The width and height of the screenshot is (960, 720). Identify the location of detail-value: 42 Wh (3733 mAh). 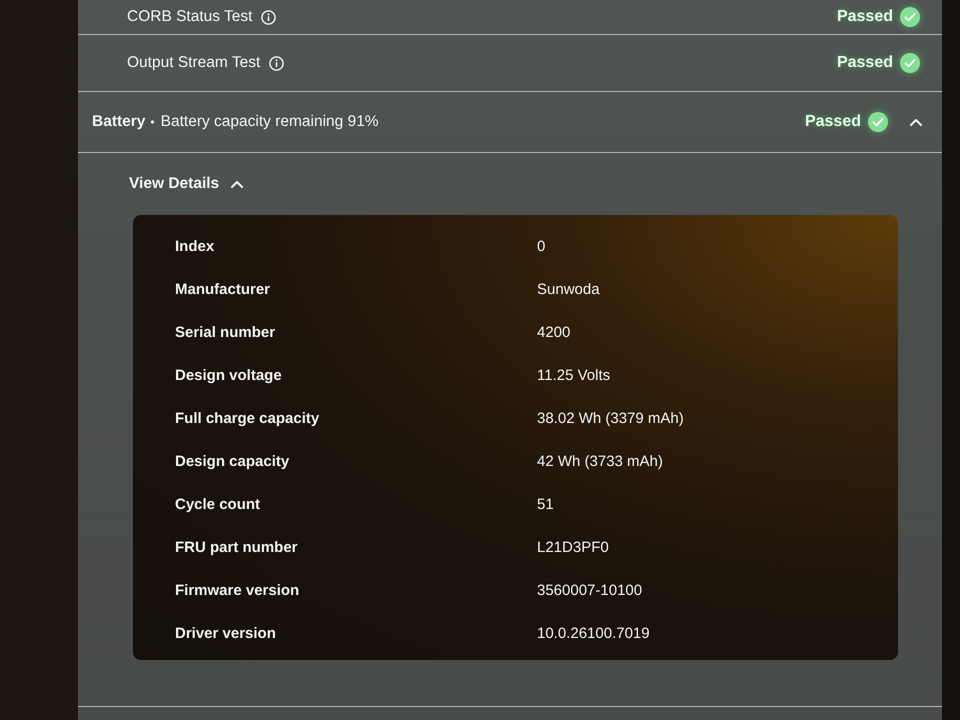
(600, 461).